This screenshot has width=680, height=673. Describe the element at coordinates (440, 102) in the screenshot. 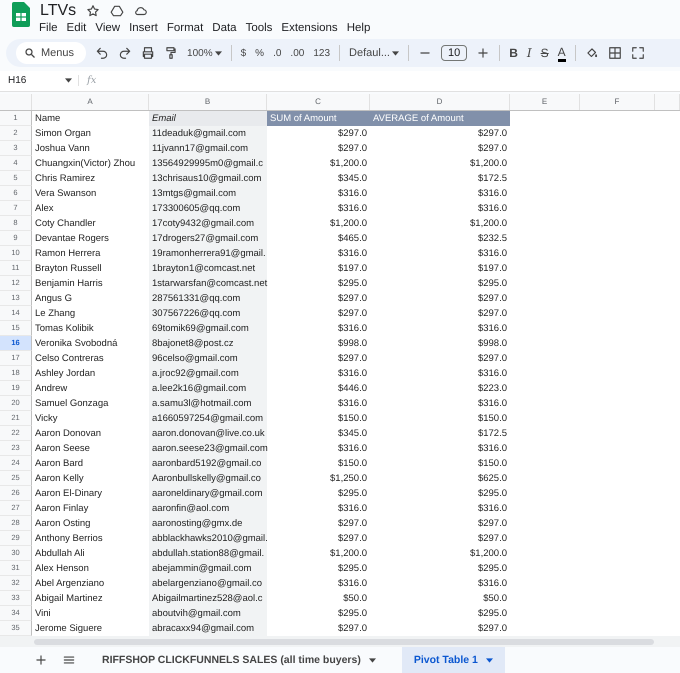

I see `column-header: D` at that location.